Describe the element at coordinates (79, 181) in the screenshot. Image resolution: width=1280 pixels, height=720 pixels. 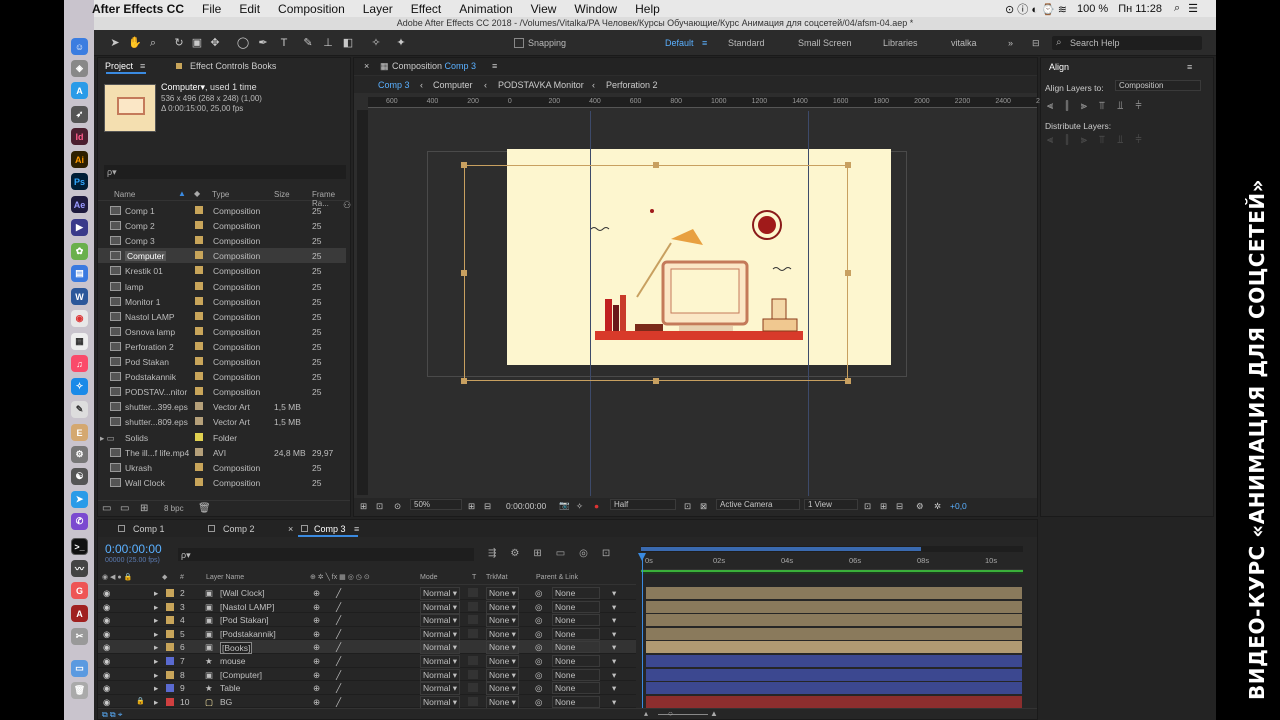
I see `photoshop-icon: Ps` at that location.